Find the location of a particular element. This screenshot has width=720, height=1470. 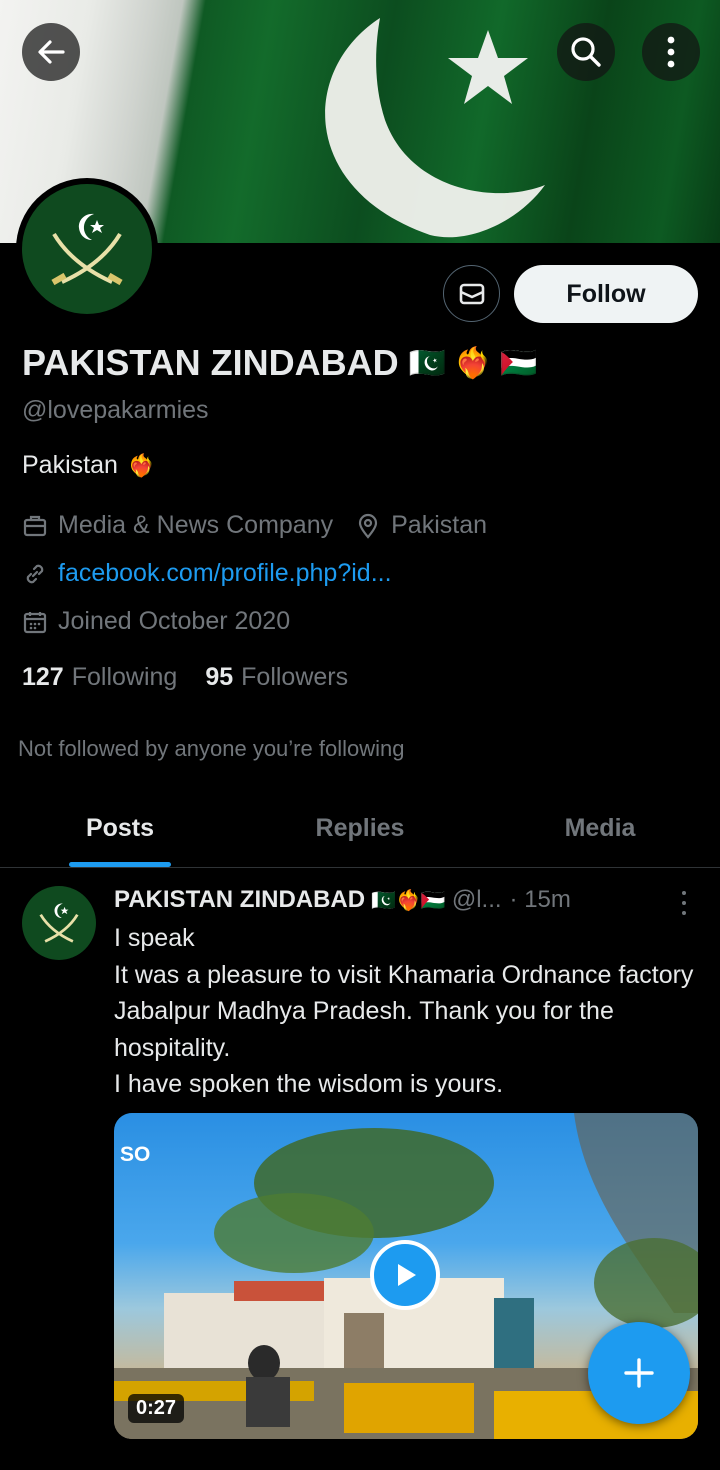

post-timestamp: · 15m is located at coordinates (540, 900).